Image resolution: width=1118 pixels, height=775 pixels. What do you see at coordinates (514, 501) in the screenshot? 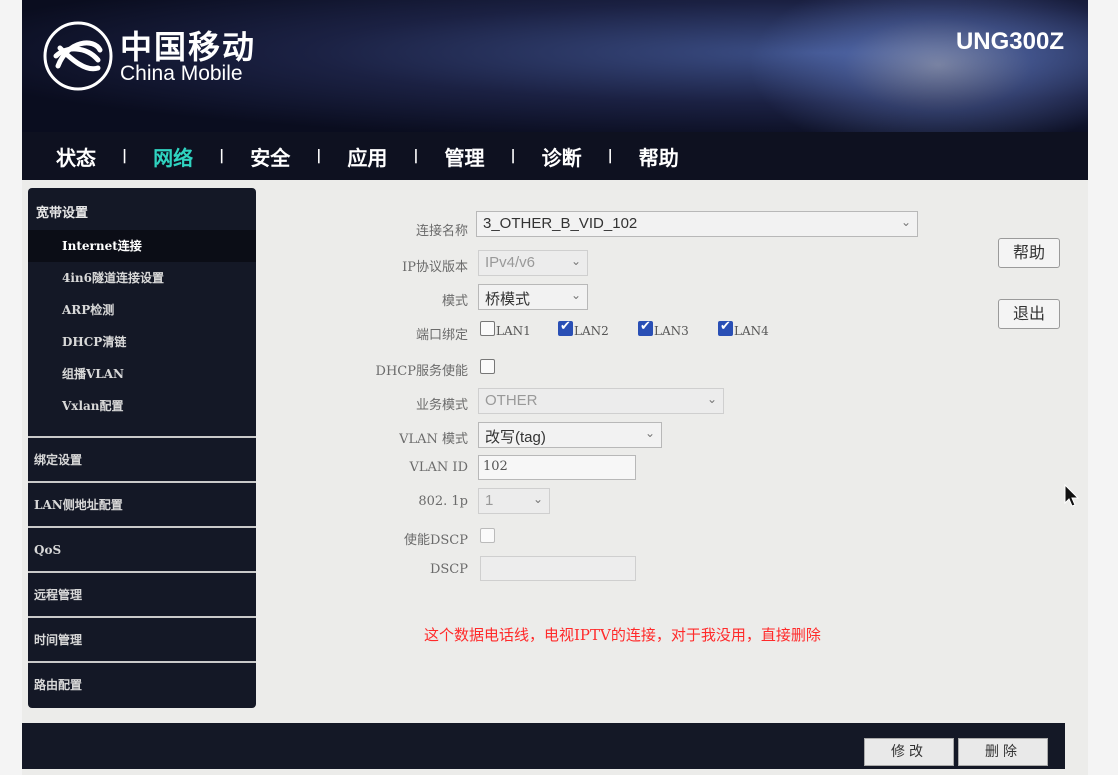
I see `priority-8021p-select: 1 ⌄` at bounding box center [514, 501].